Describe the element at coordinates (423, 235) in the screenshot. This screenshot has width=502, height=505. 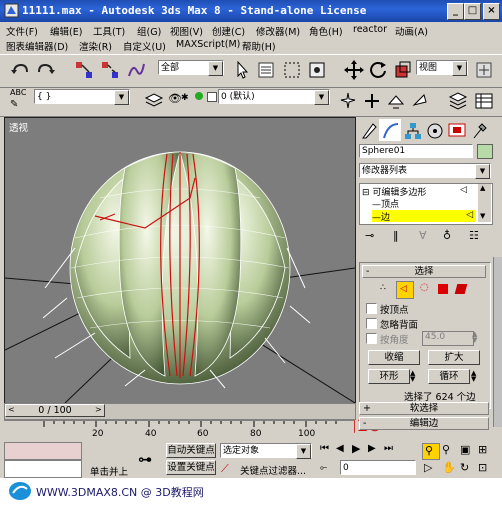
I see `make-unique-icon: ∀` at that location.